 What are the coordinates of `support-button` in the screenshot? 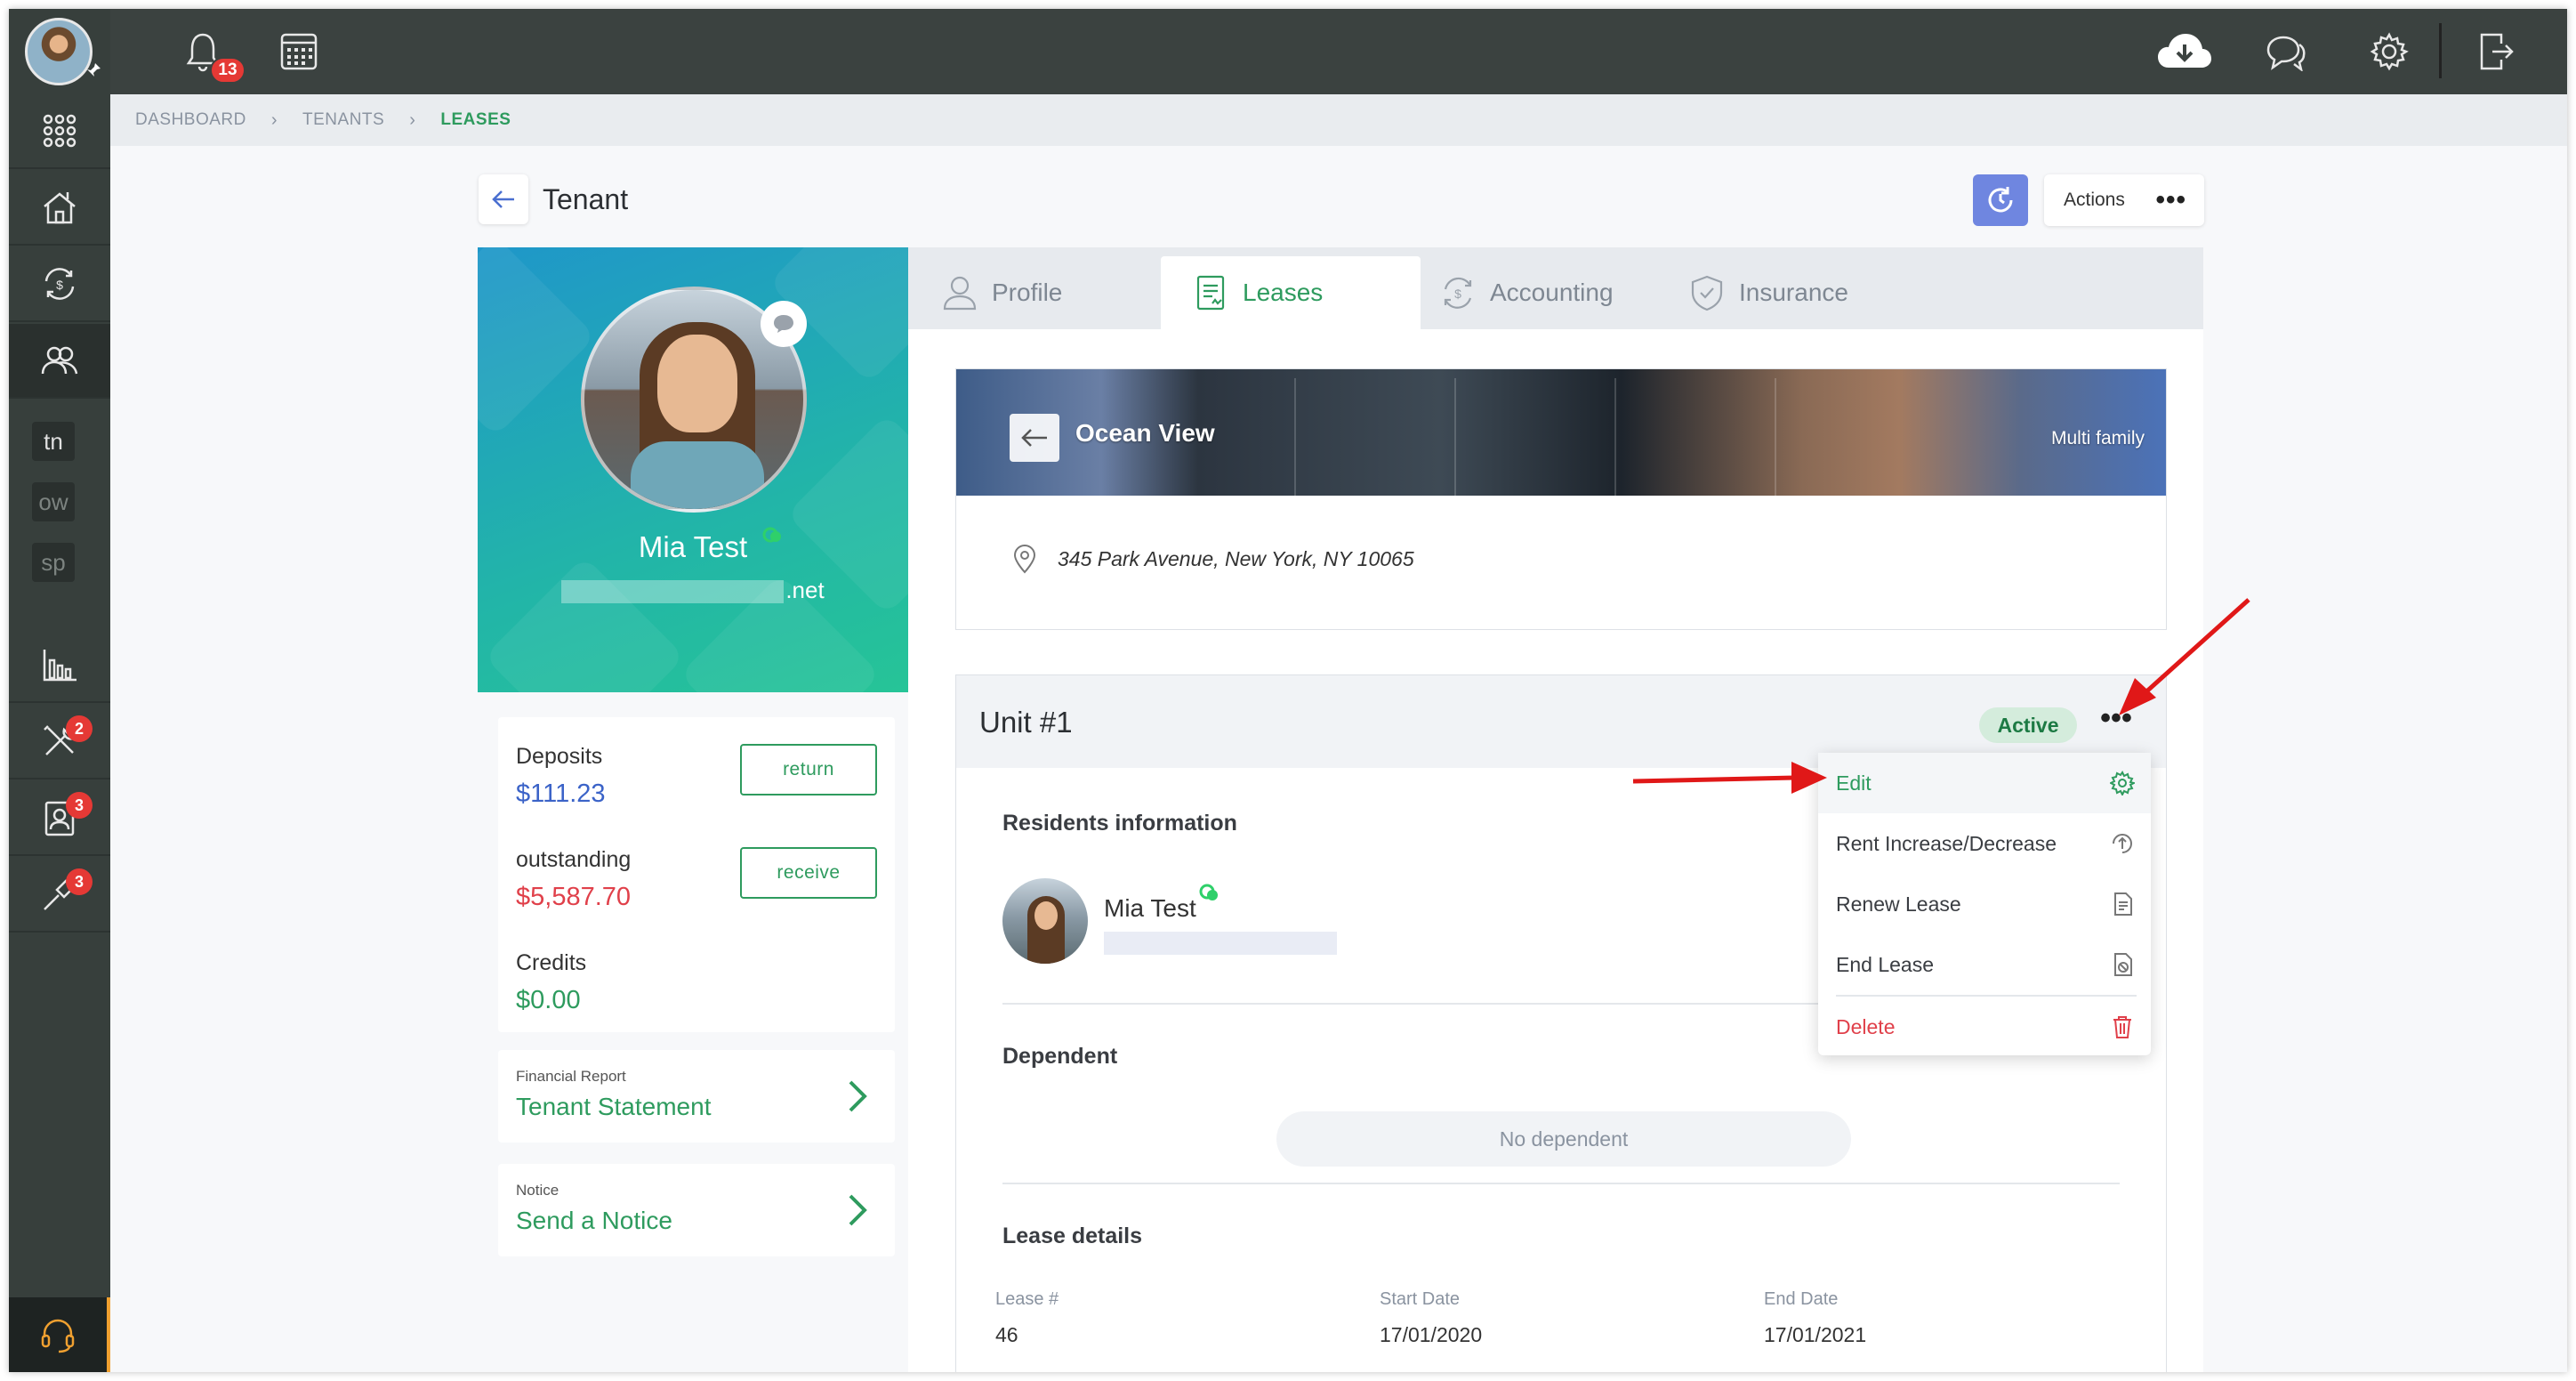 It's located at (59, 1334).